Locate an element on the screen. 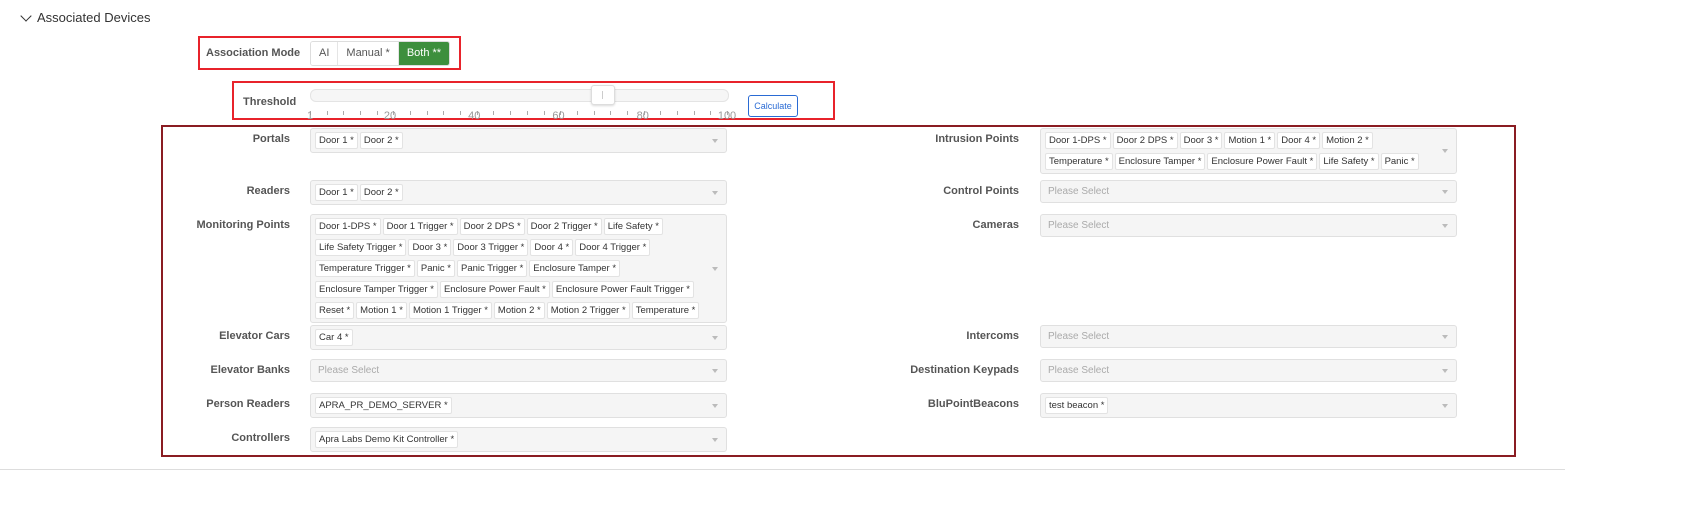  selected-tag: APRA_PR_DEMO_SERVER * is located at coordinates (383, 405).